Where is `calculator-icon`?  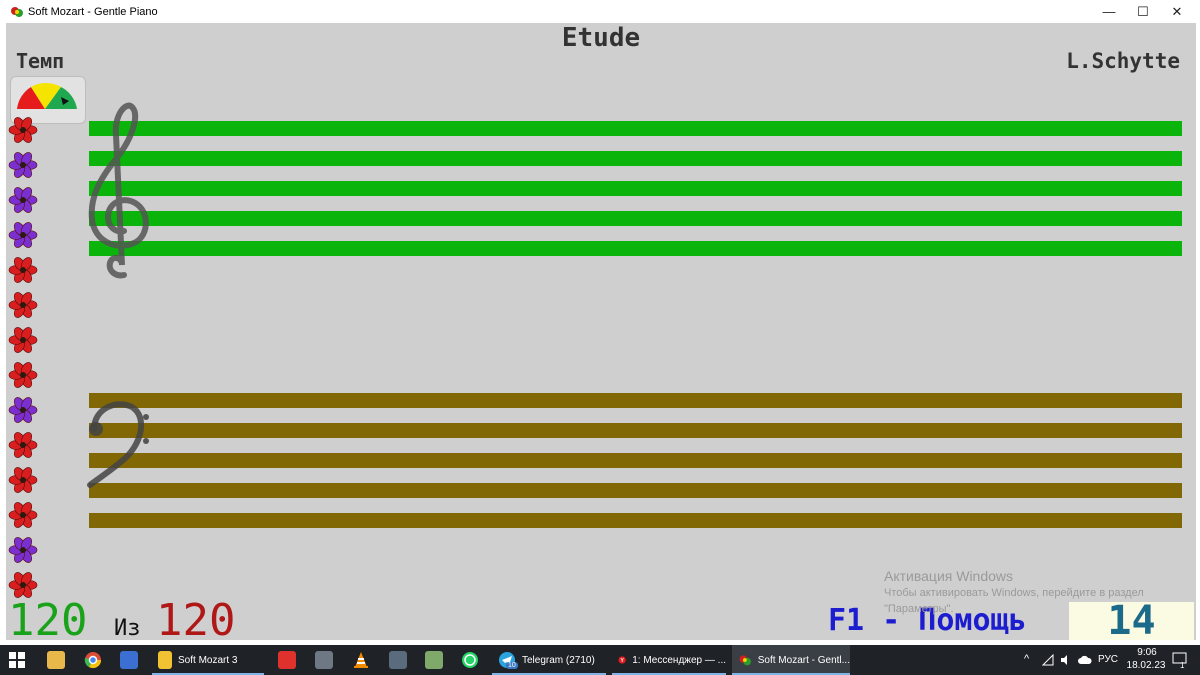 calculator-icon is located at coordinates (398, 660).